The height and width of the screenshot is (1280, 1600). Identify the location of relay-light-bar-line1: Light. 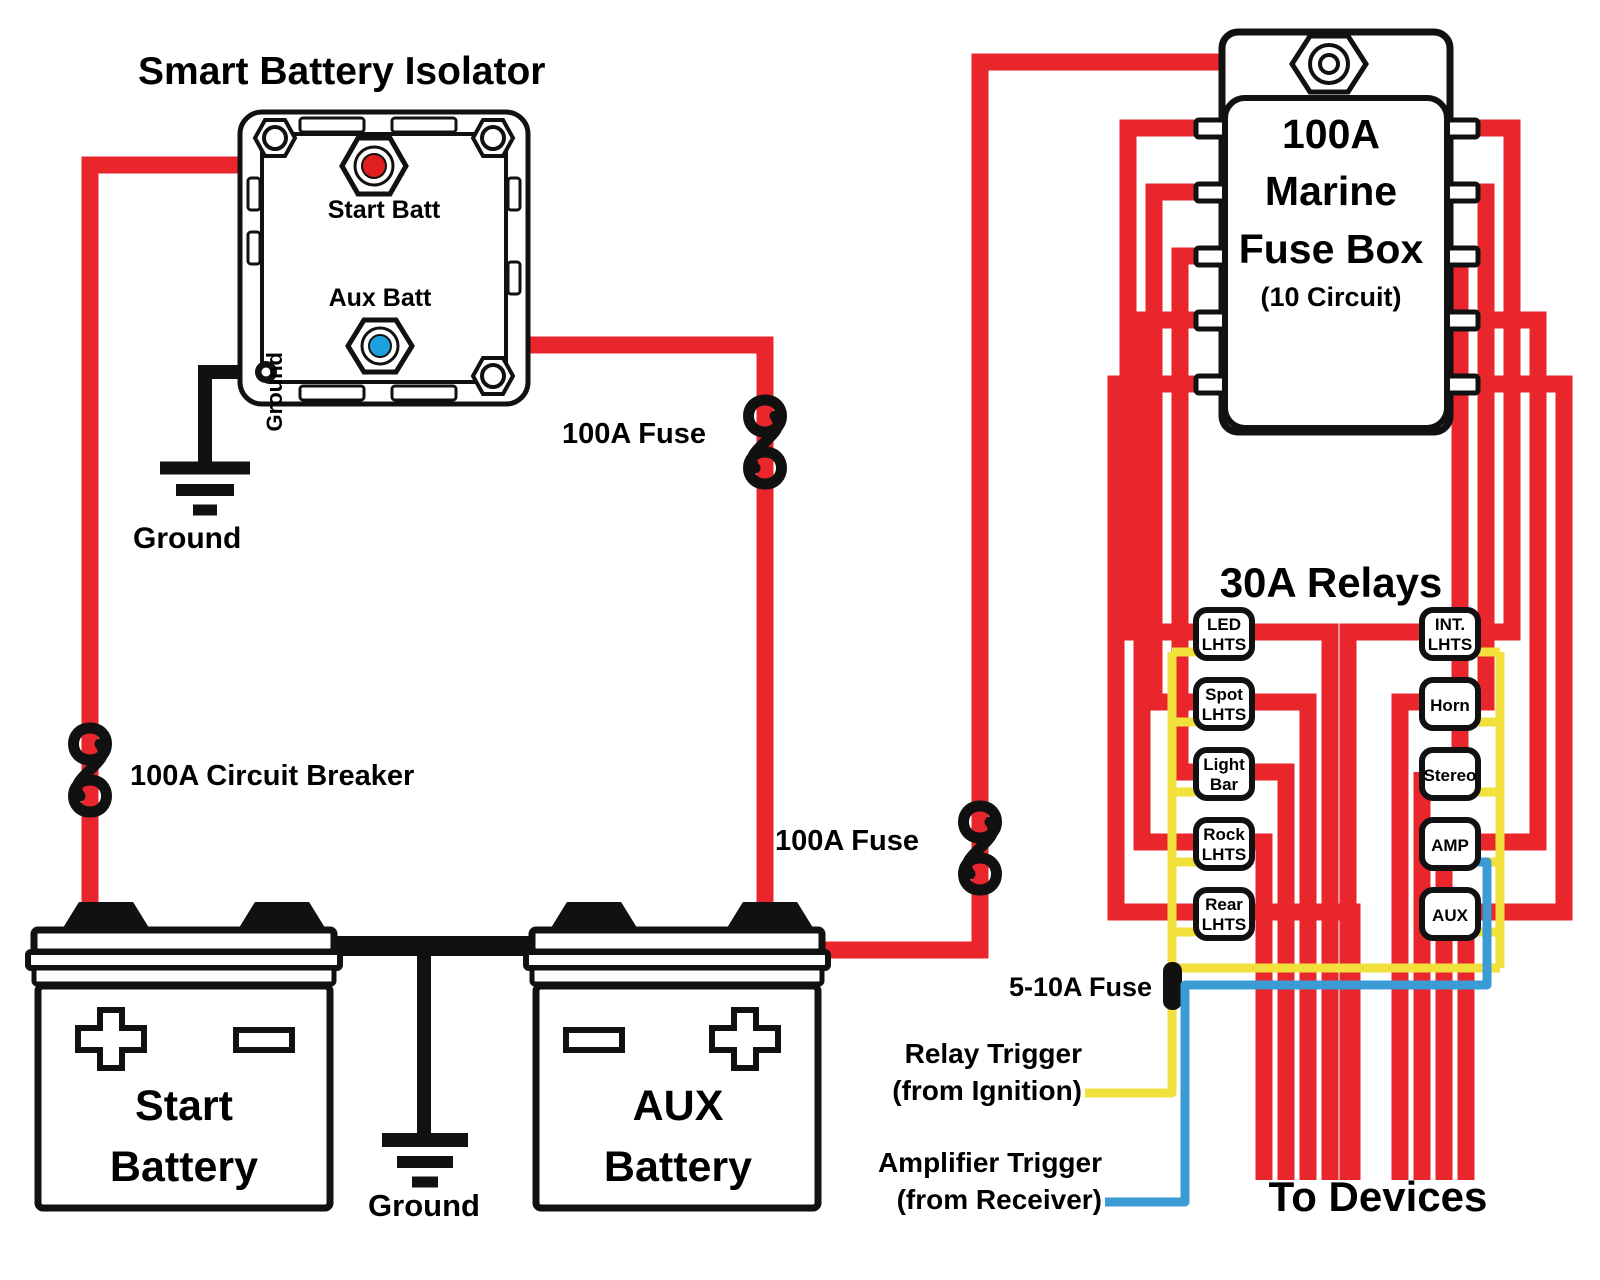
(1224, 764).